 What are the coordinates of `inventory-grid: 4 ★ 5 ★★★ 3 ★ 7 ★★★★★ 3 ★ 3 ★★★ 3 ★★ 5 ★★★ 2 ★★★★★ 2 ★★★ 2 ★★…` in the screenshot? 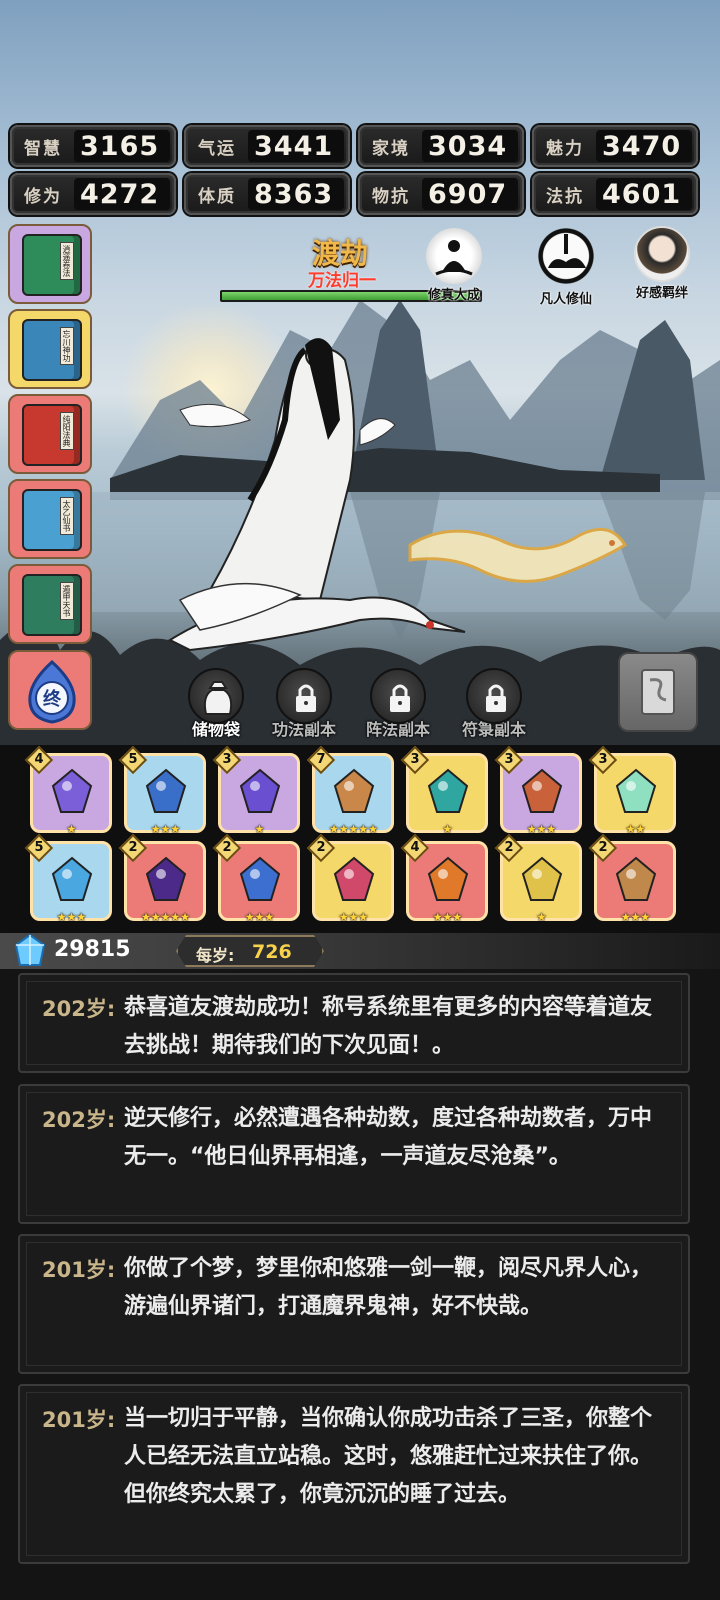 It's located at (360, 839).